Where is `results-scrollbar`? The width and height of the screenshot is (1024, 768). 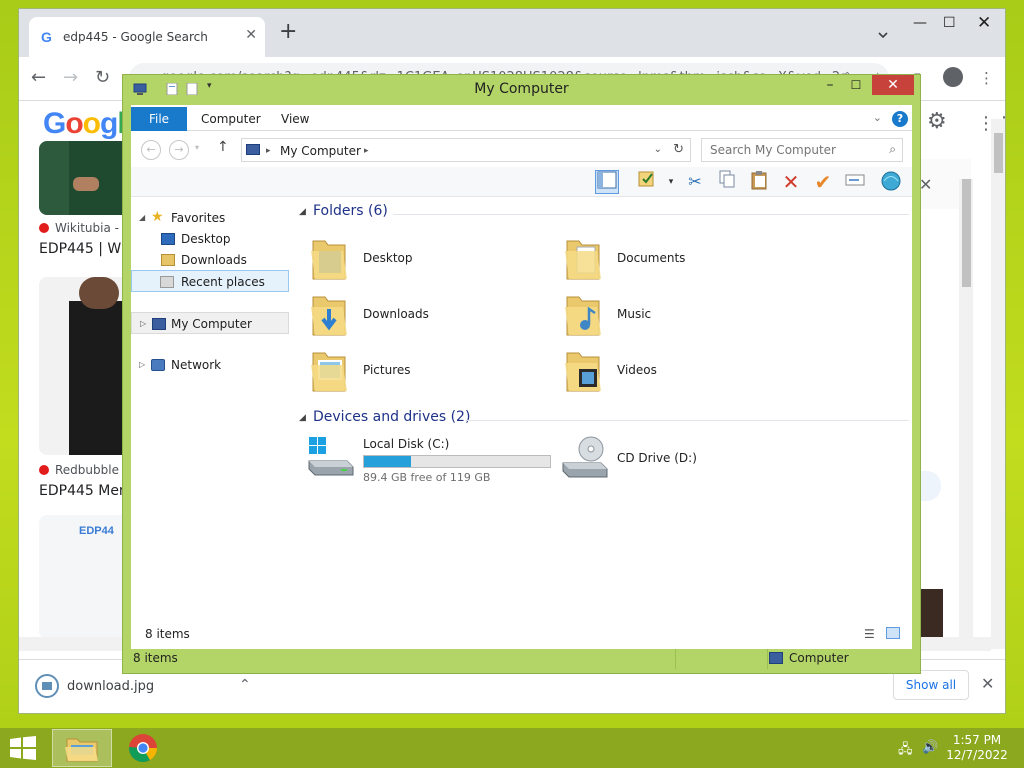 results-scrollbar is located at coordinates (966, 409).